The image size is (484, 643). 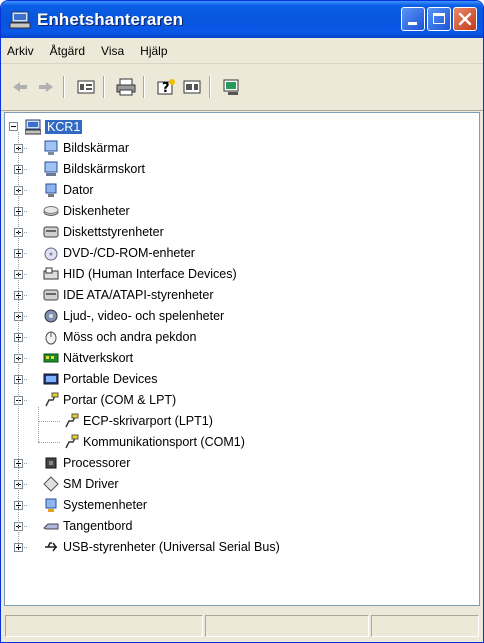 I want to click on details-button, so click(x=192, y=87).